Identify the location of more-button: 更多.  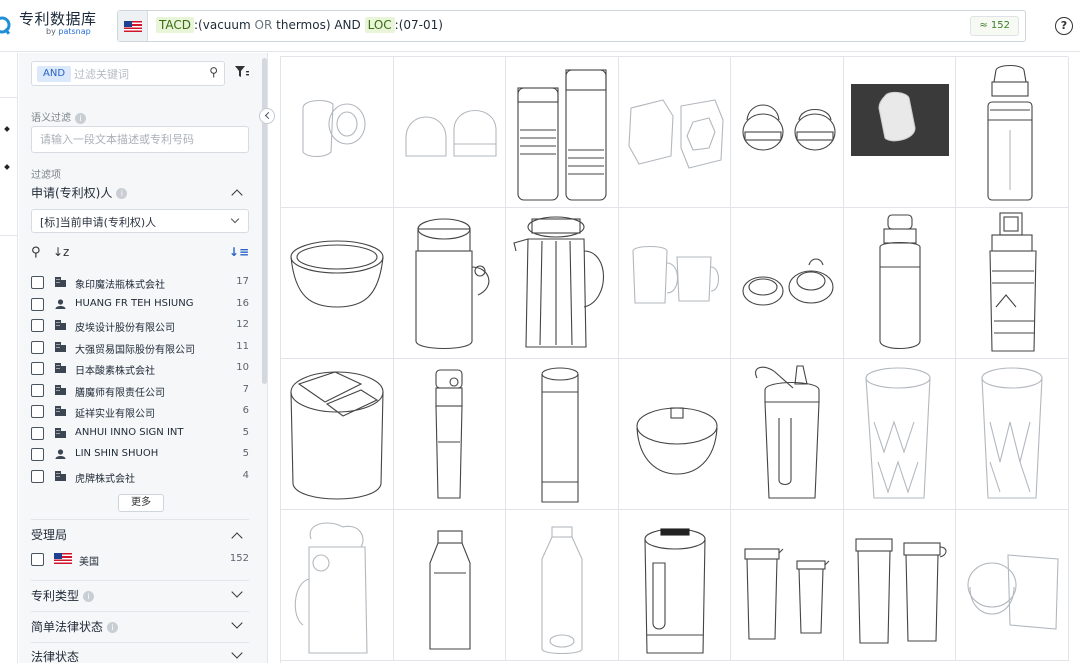
(141, 503).